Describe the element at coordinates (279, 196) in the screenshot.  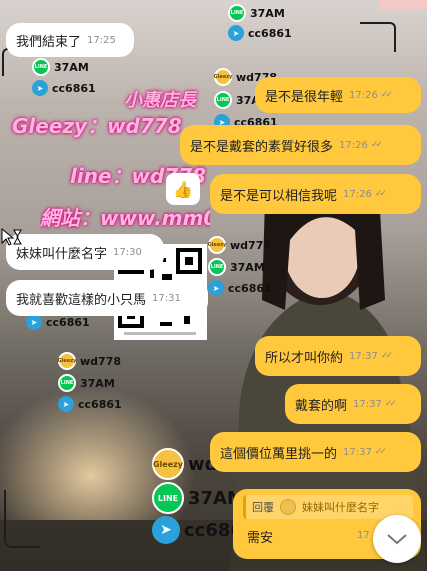
I see `message-text: 是不是可以相信我呢` at that location.